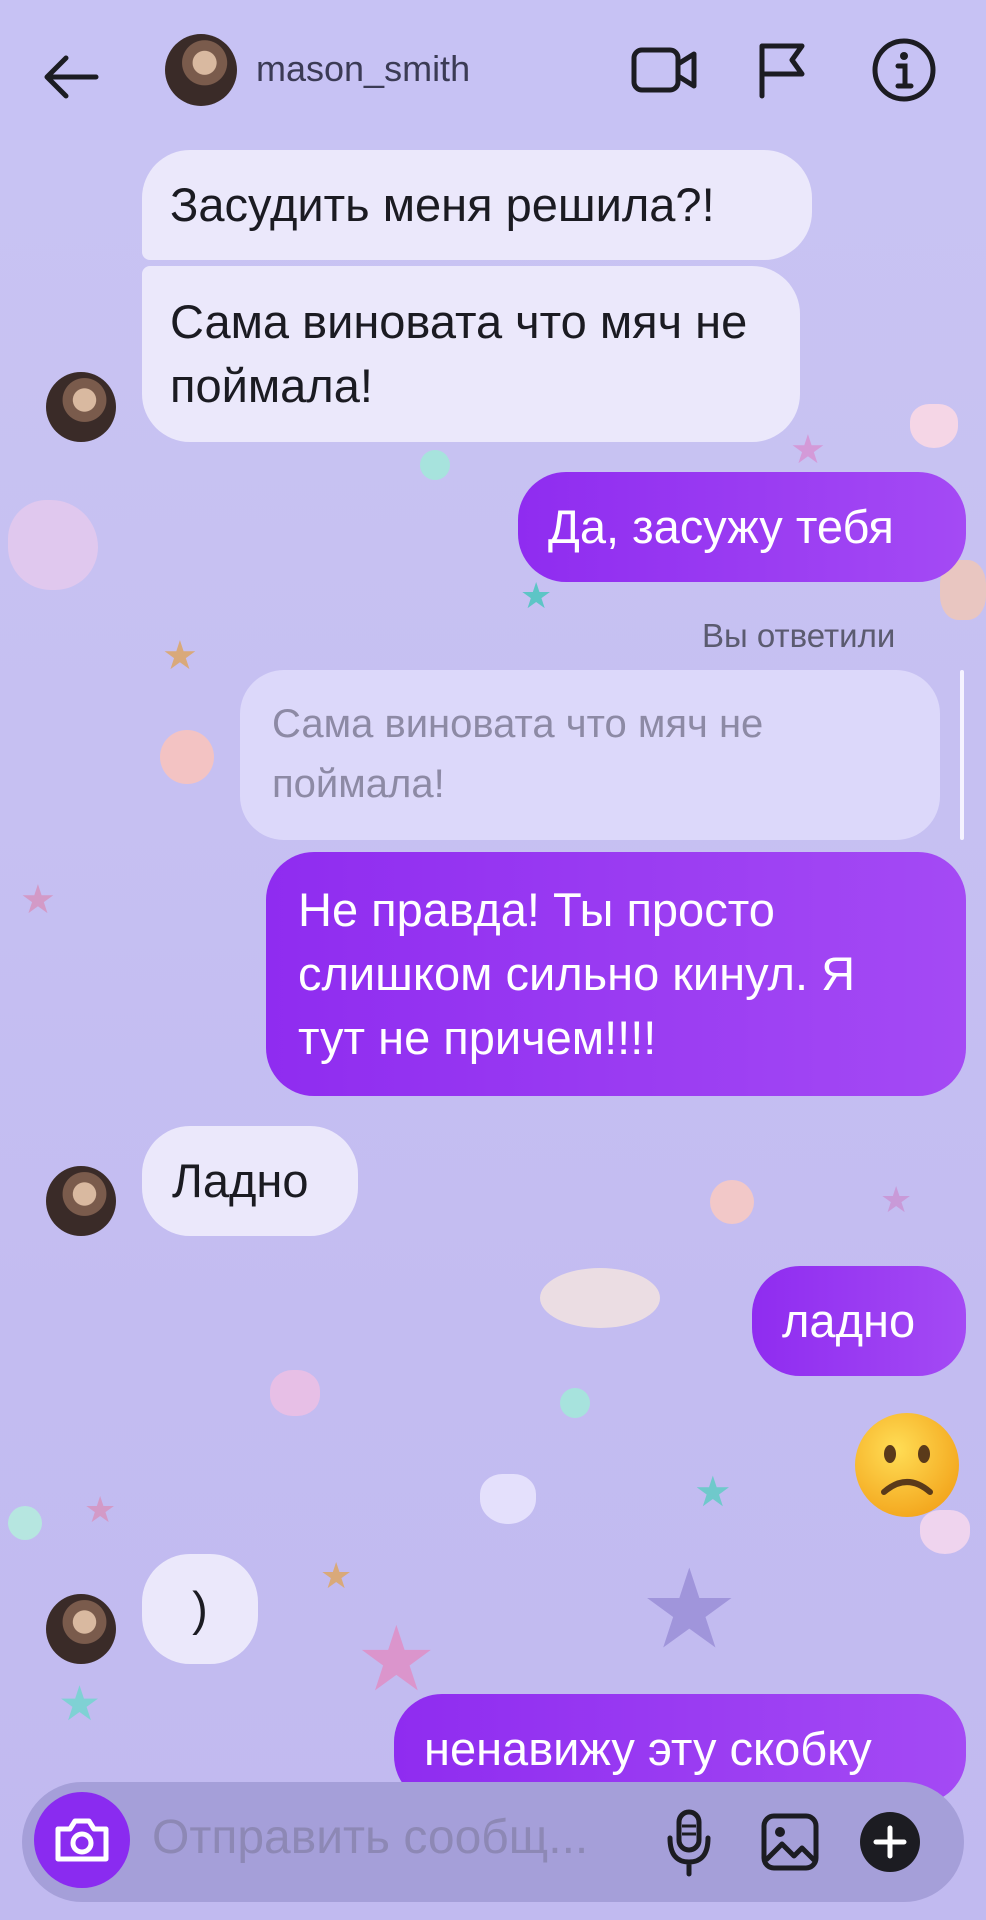 The width and height of the screenshot is (986, 1920). What do you see at coordinates (962, 755) in the screenshot?
I see `quote-indicator-bar` at bounding box center [962, 755].